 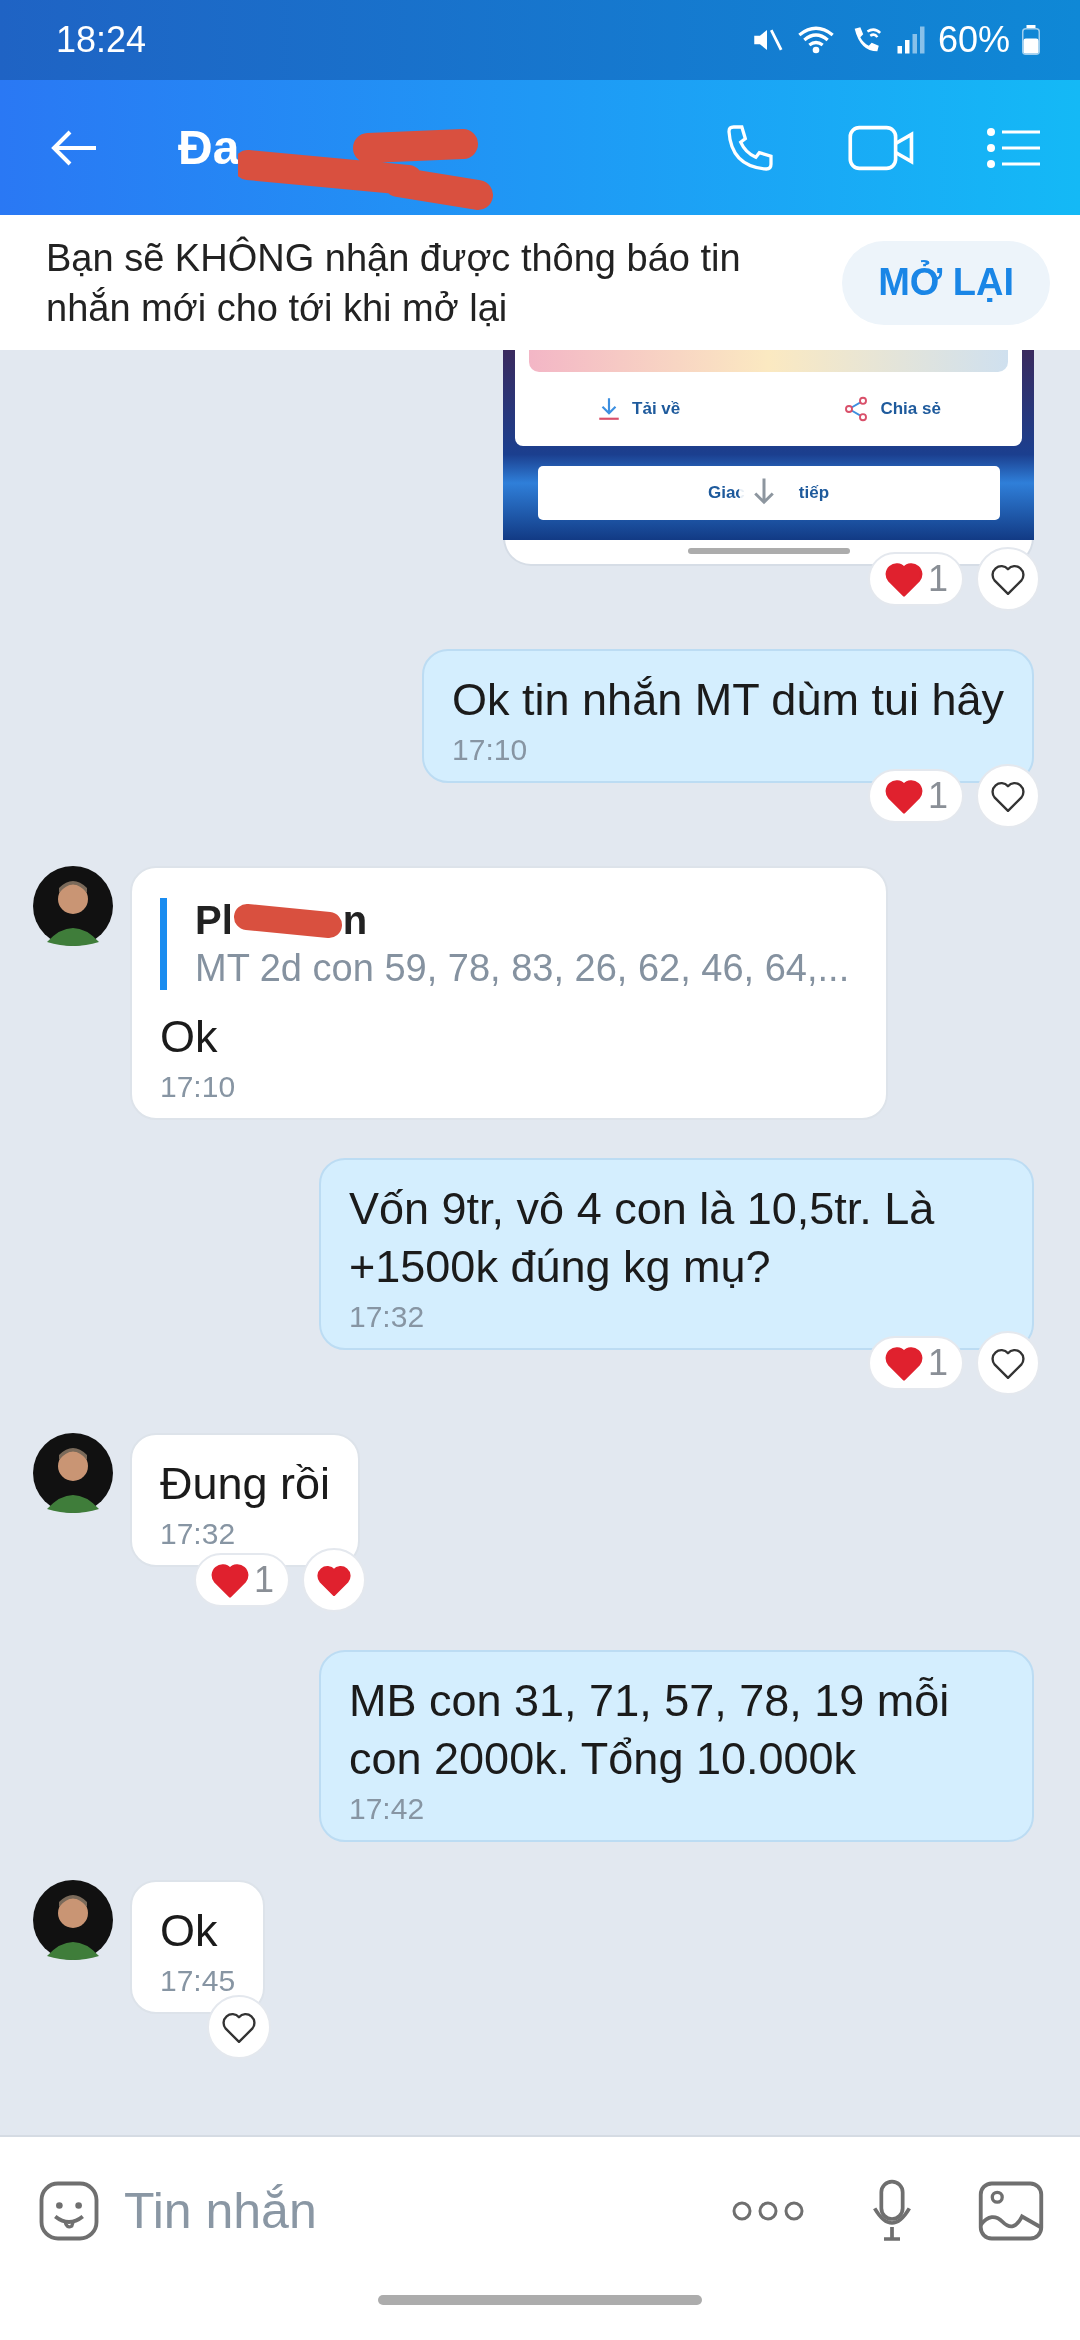 I want to click on message-text: Đung rồi, so click(x=245, y=1484).